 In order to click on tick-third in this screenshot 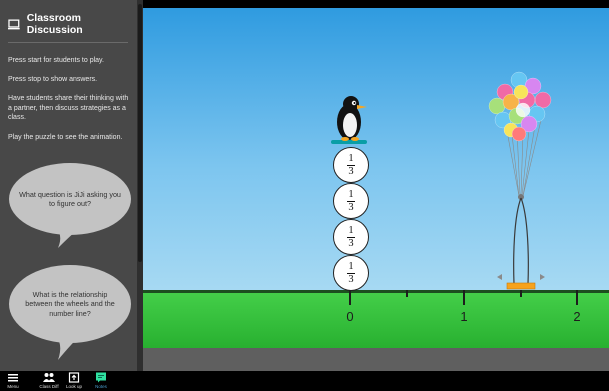, I will do `click(407, 293)`.